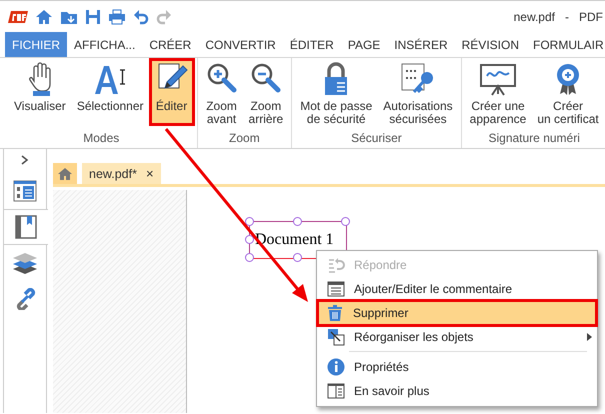  Describe the element at coordinates (150, 173) in the screenshot. I see `close-tab-button: ×` at that location.